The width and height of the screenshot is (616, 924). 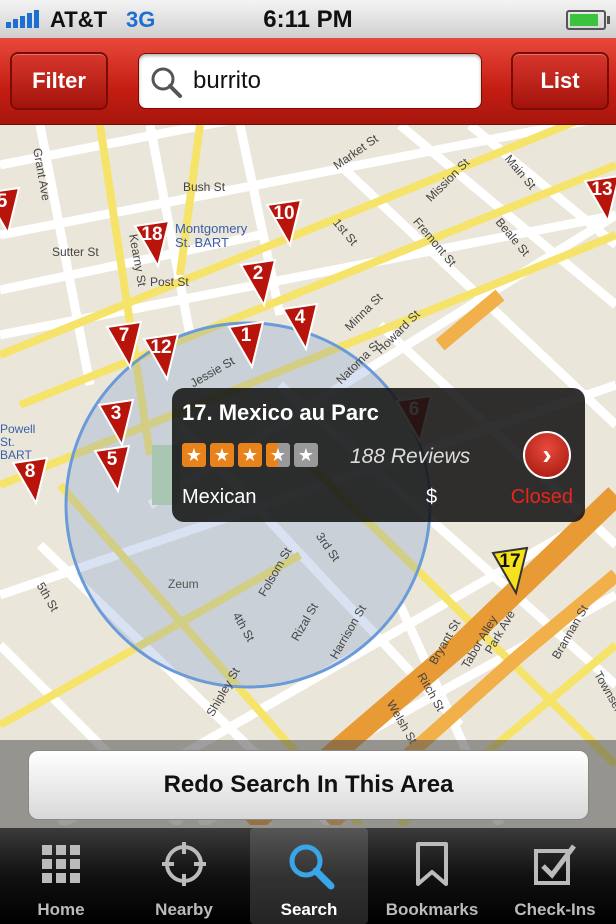 What do you see at coordinates (432, 497) in the screenshot?
I see `place-price: $` at bounding box center [432, 497].